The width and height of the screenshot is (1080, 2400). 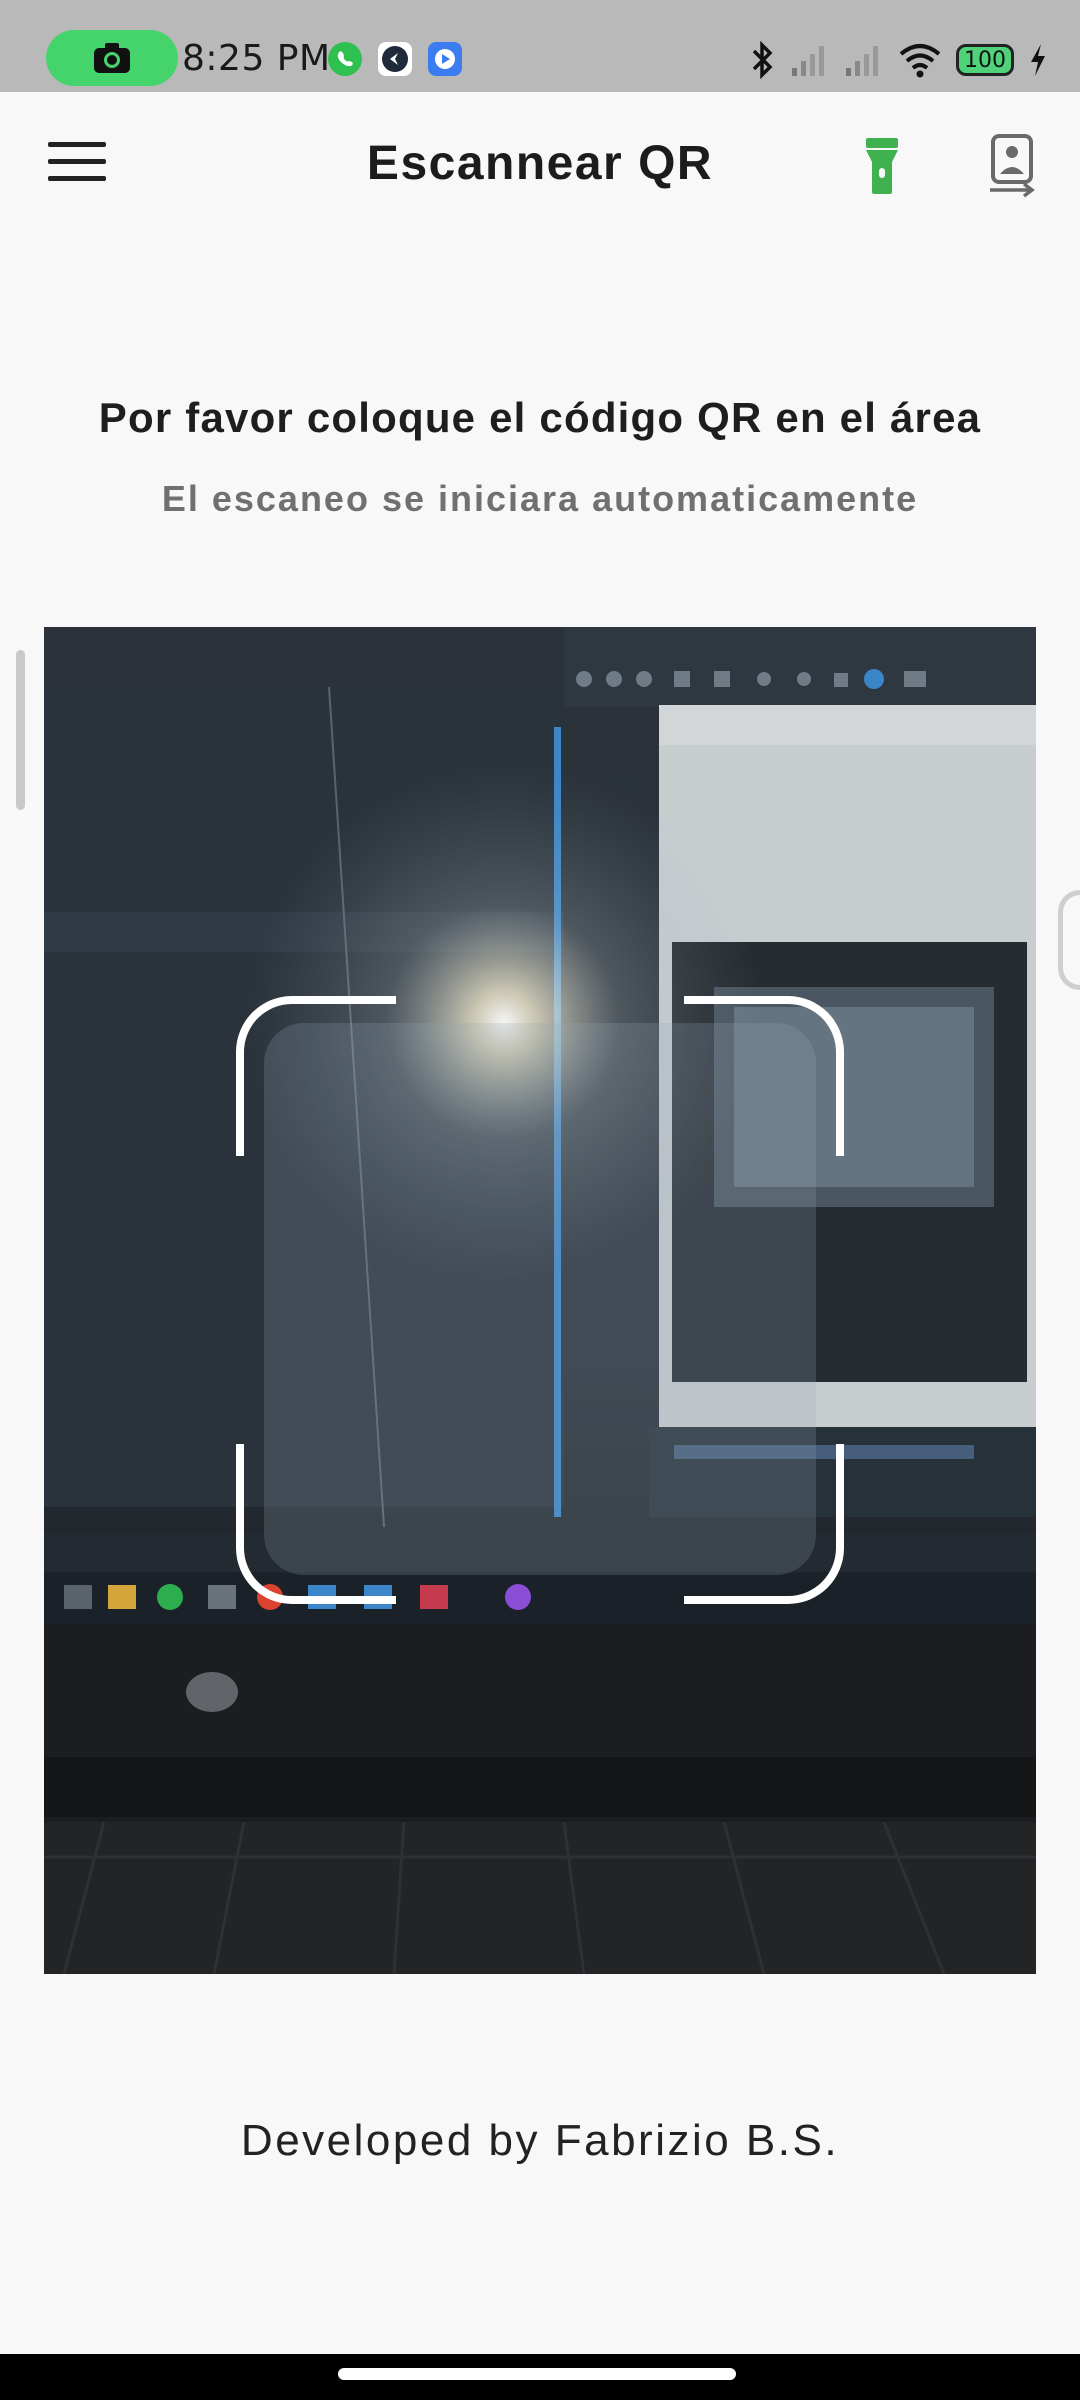 I want to click on battery-level: 100, so click(x=985, y=60).